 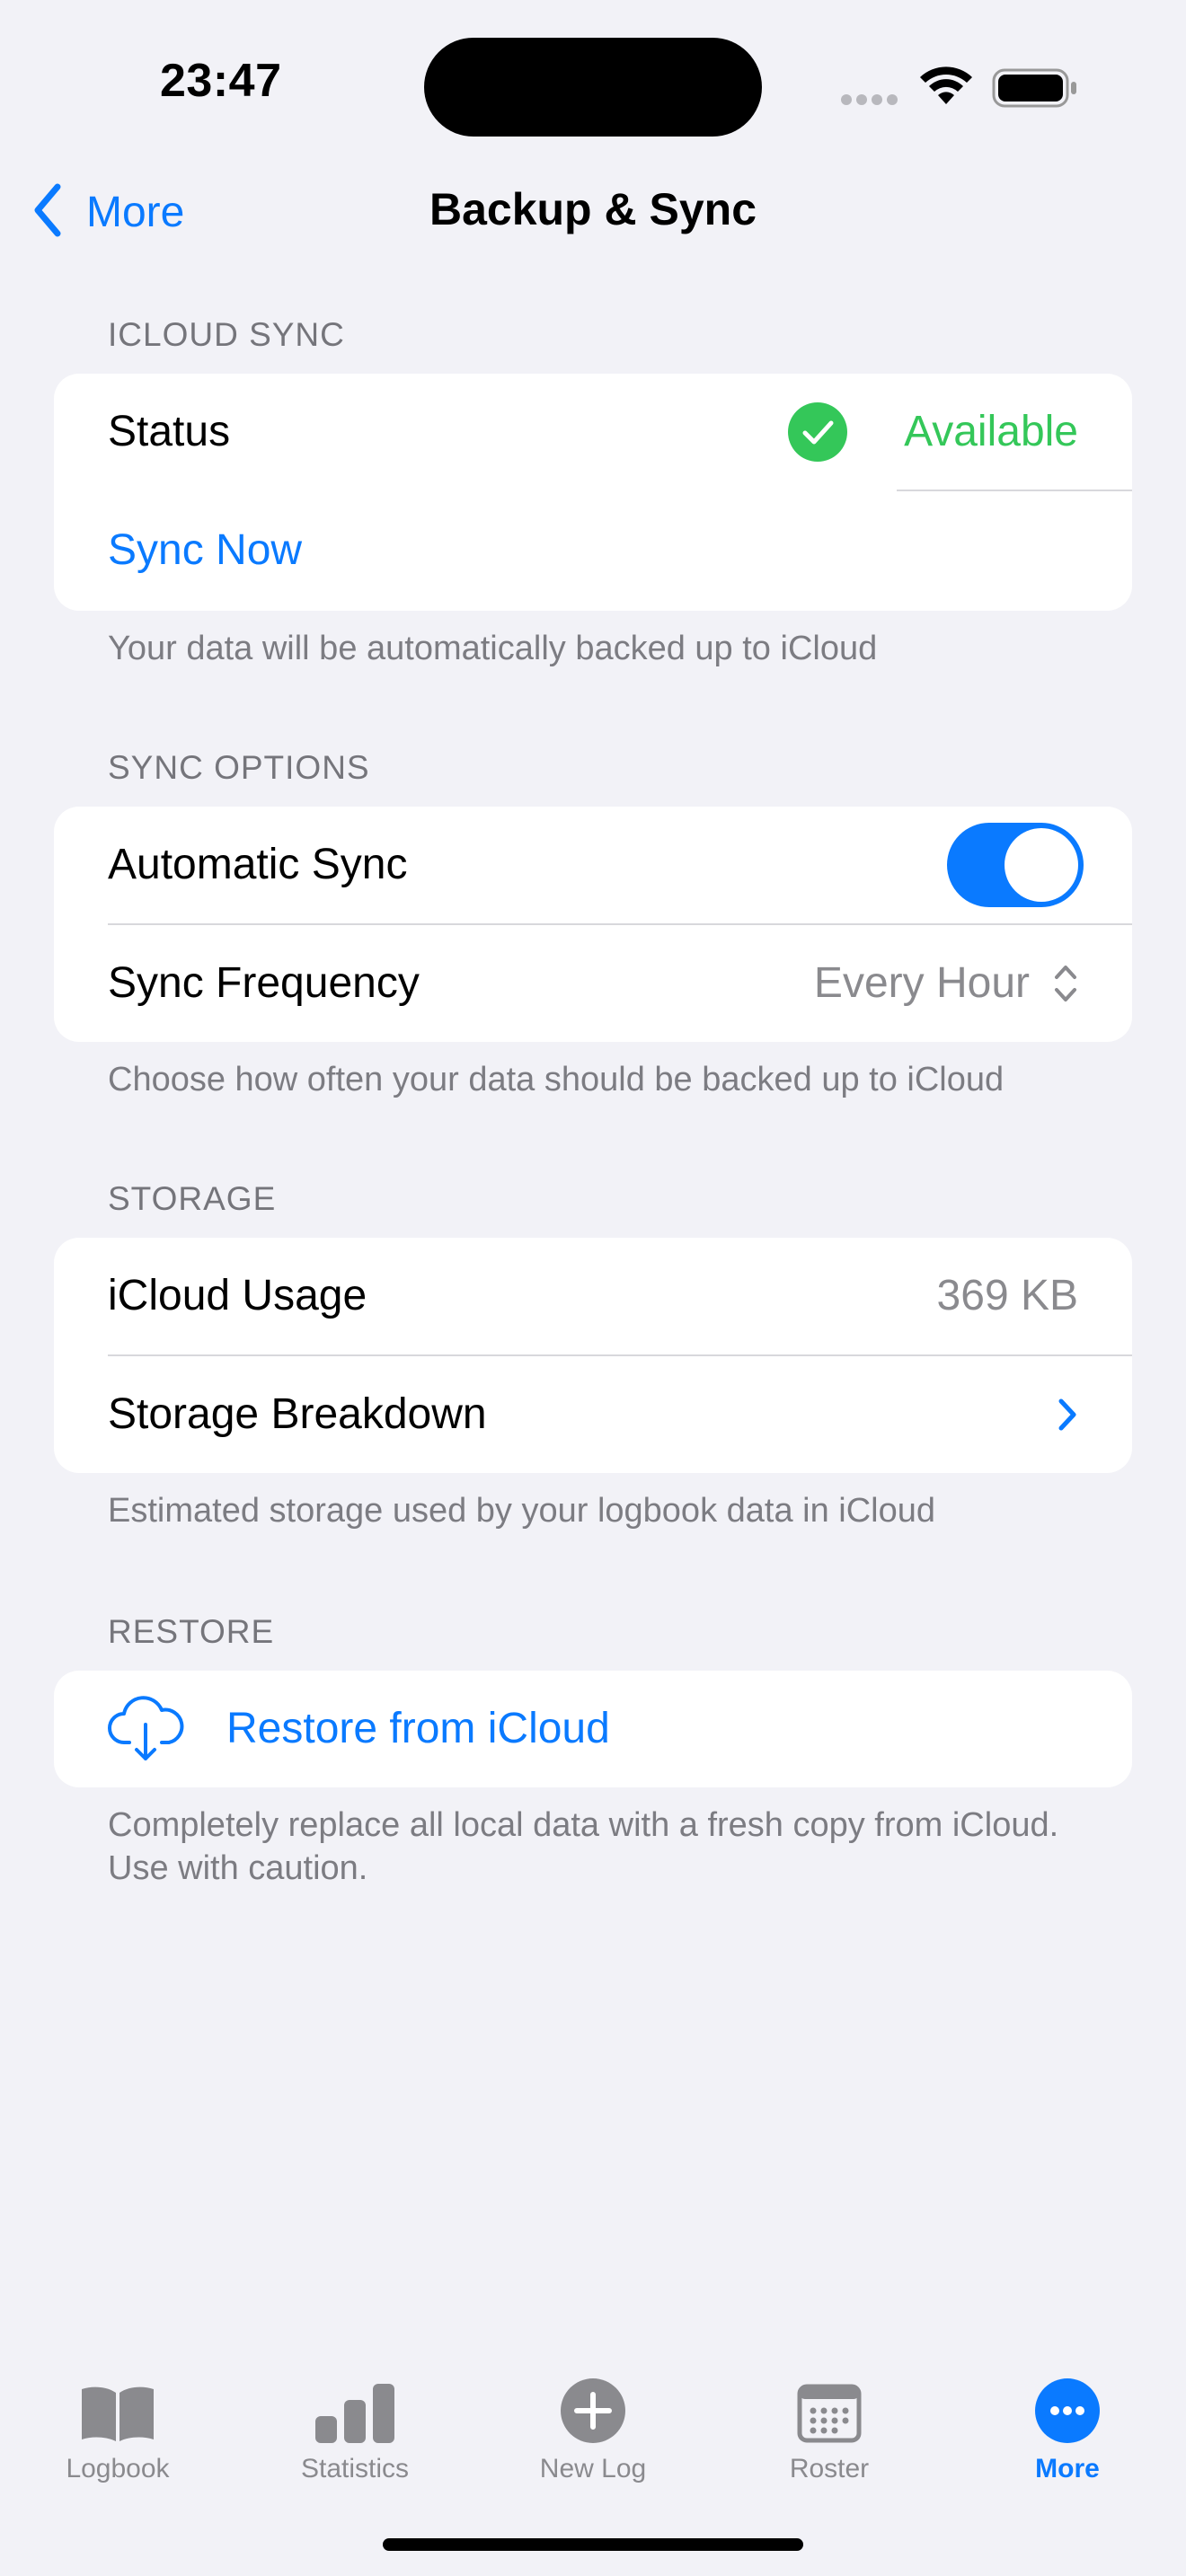 I want to click on status-label: Status, so click(x=169, y=431).